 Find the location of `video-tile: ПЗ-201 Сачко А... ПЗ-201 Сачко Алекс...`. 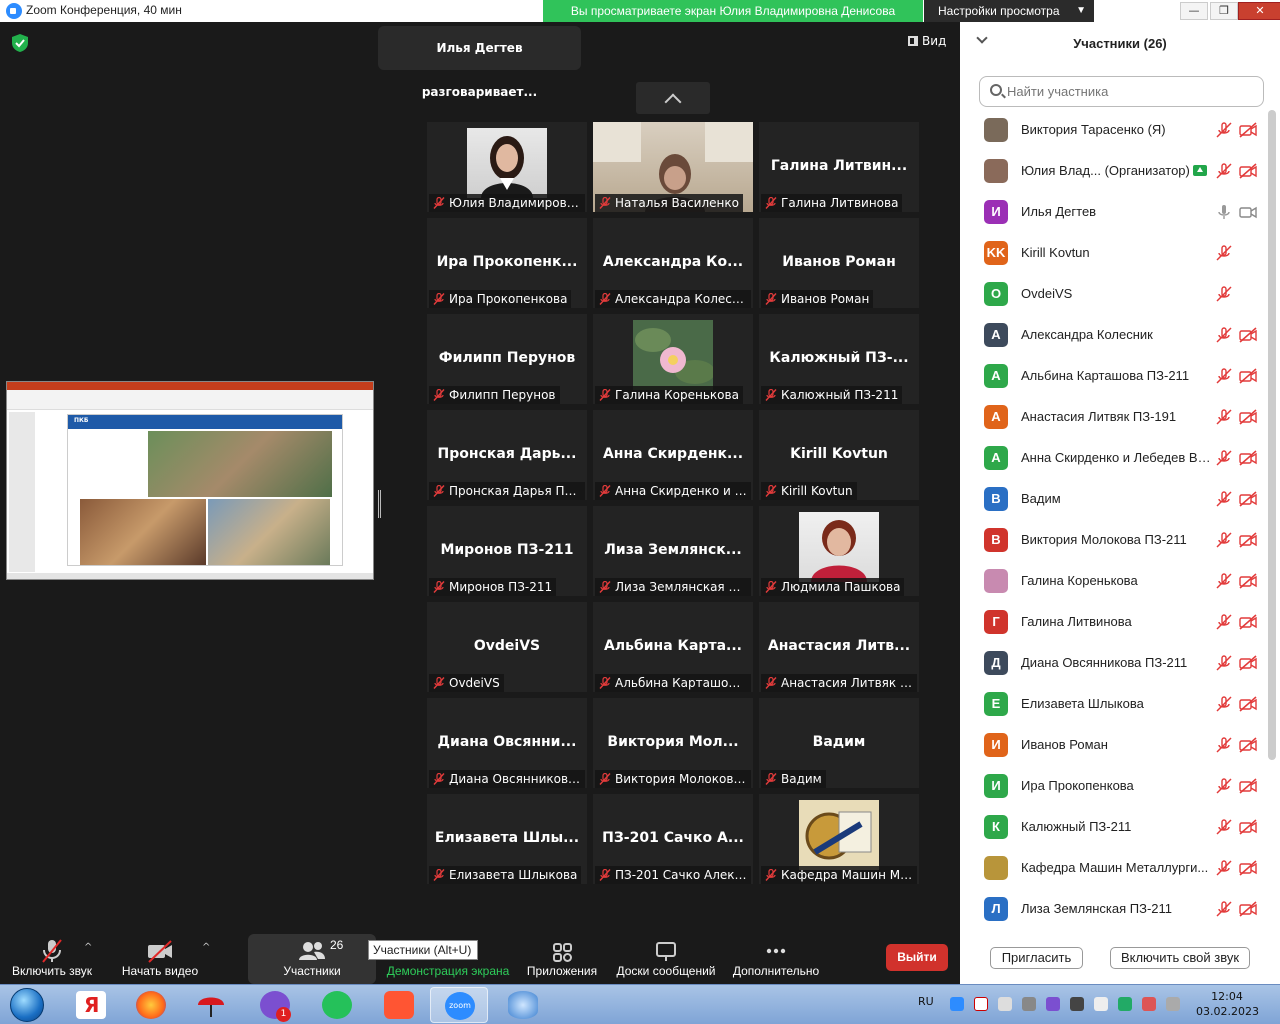

video-tile: ПЗ-201 Сачко А... ПЗ-201 Сачко Алекс... is located at coordinates (673, 839).